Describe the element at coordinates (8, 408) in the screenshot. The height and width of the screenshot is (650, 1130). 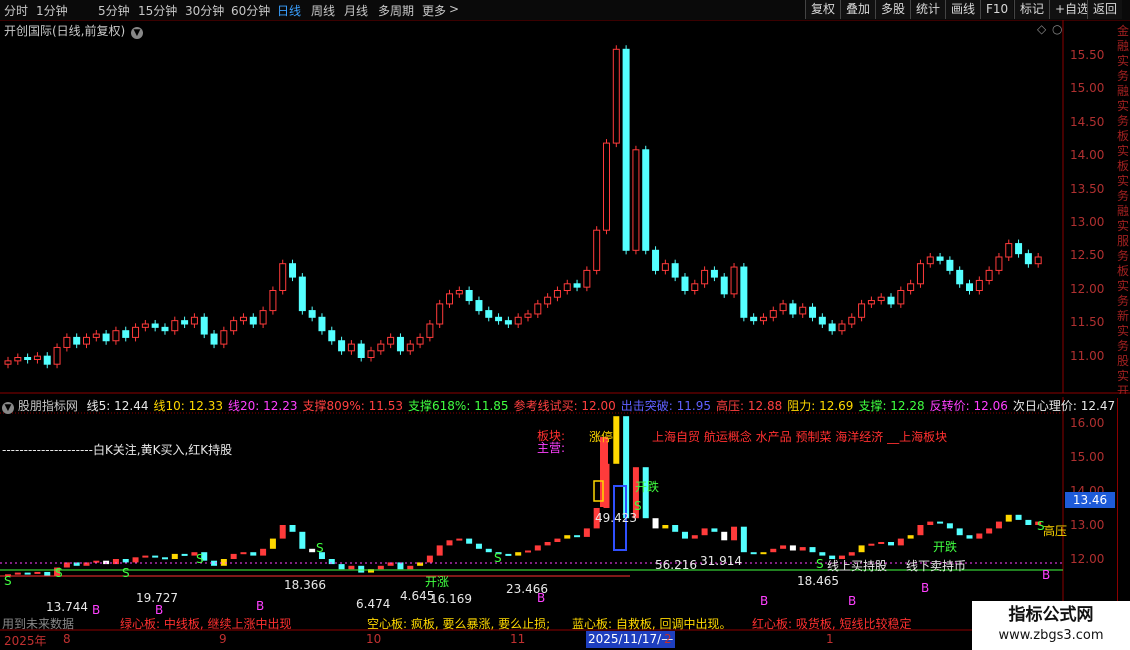
I see `collapse-icon: ▼` at that location.